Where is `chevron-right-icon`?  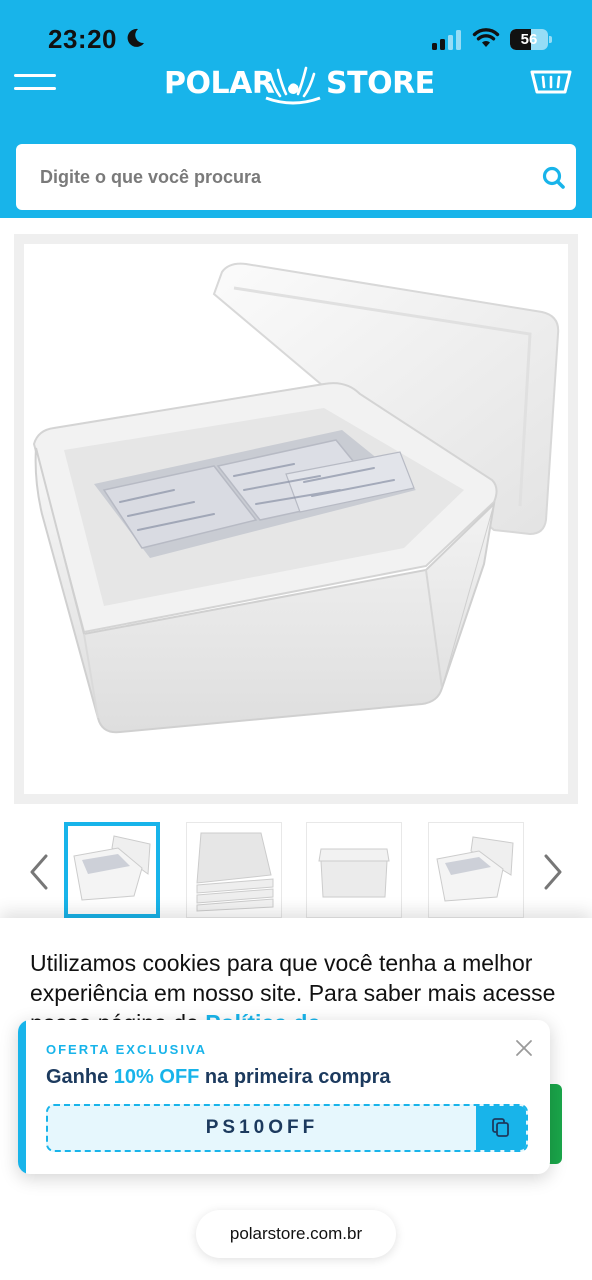 chevron-right-icon is located at coordinates (554, 872).